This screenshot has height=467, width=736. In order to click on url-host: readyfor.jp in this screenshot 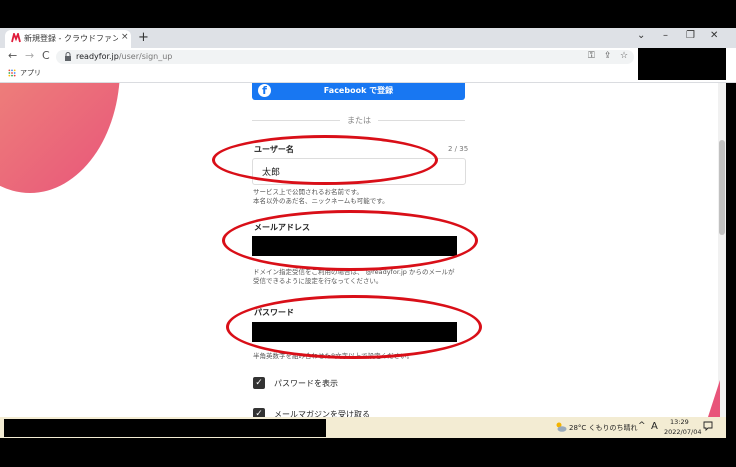, I will do `click(97, 56)`.